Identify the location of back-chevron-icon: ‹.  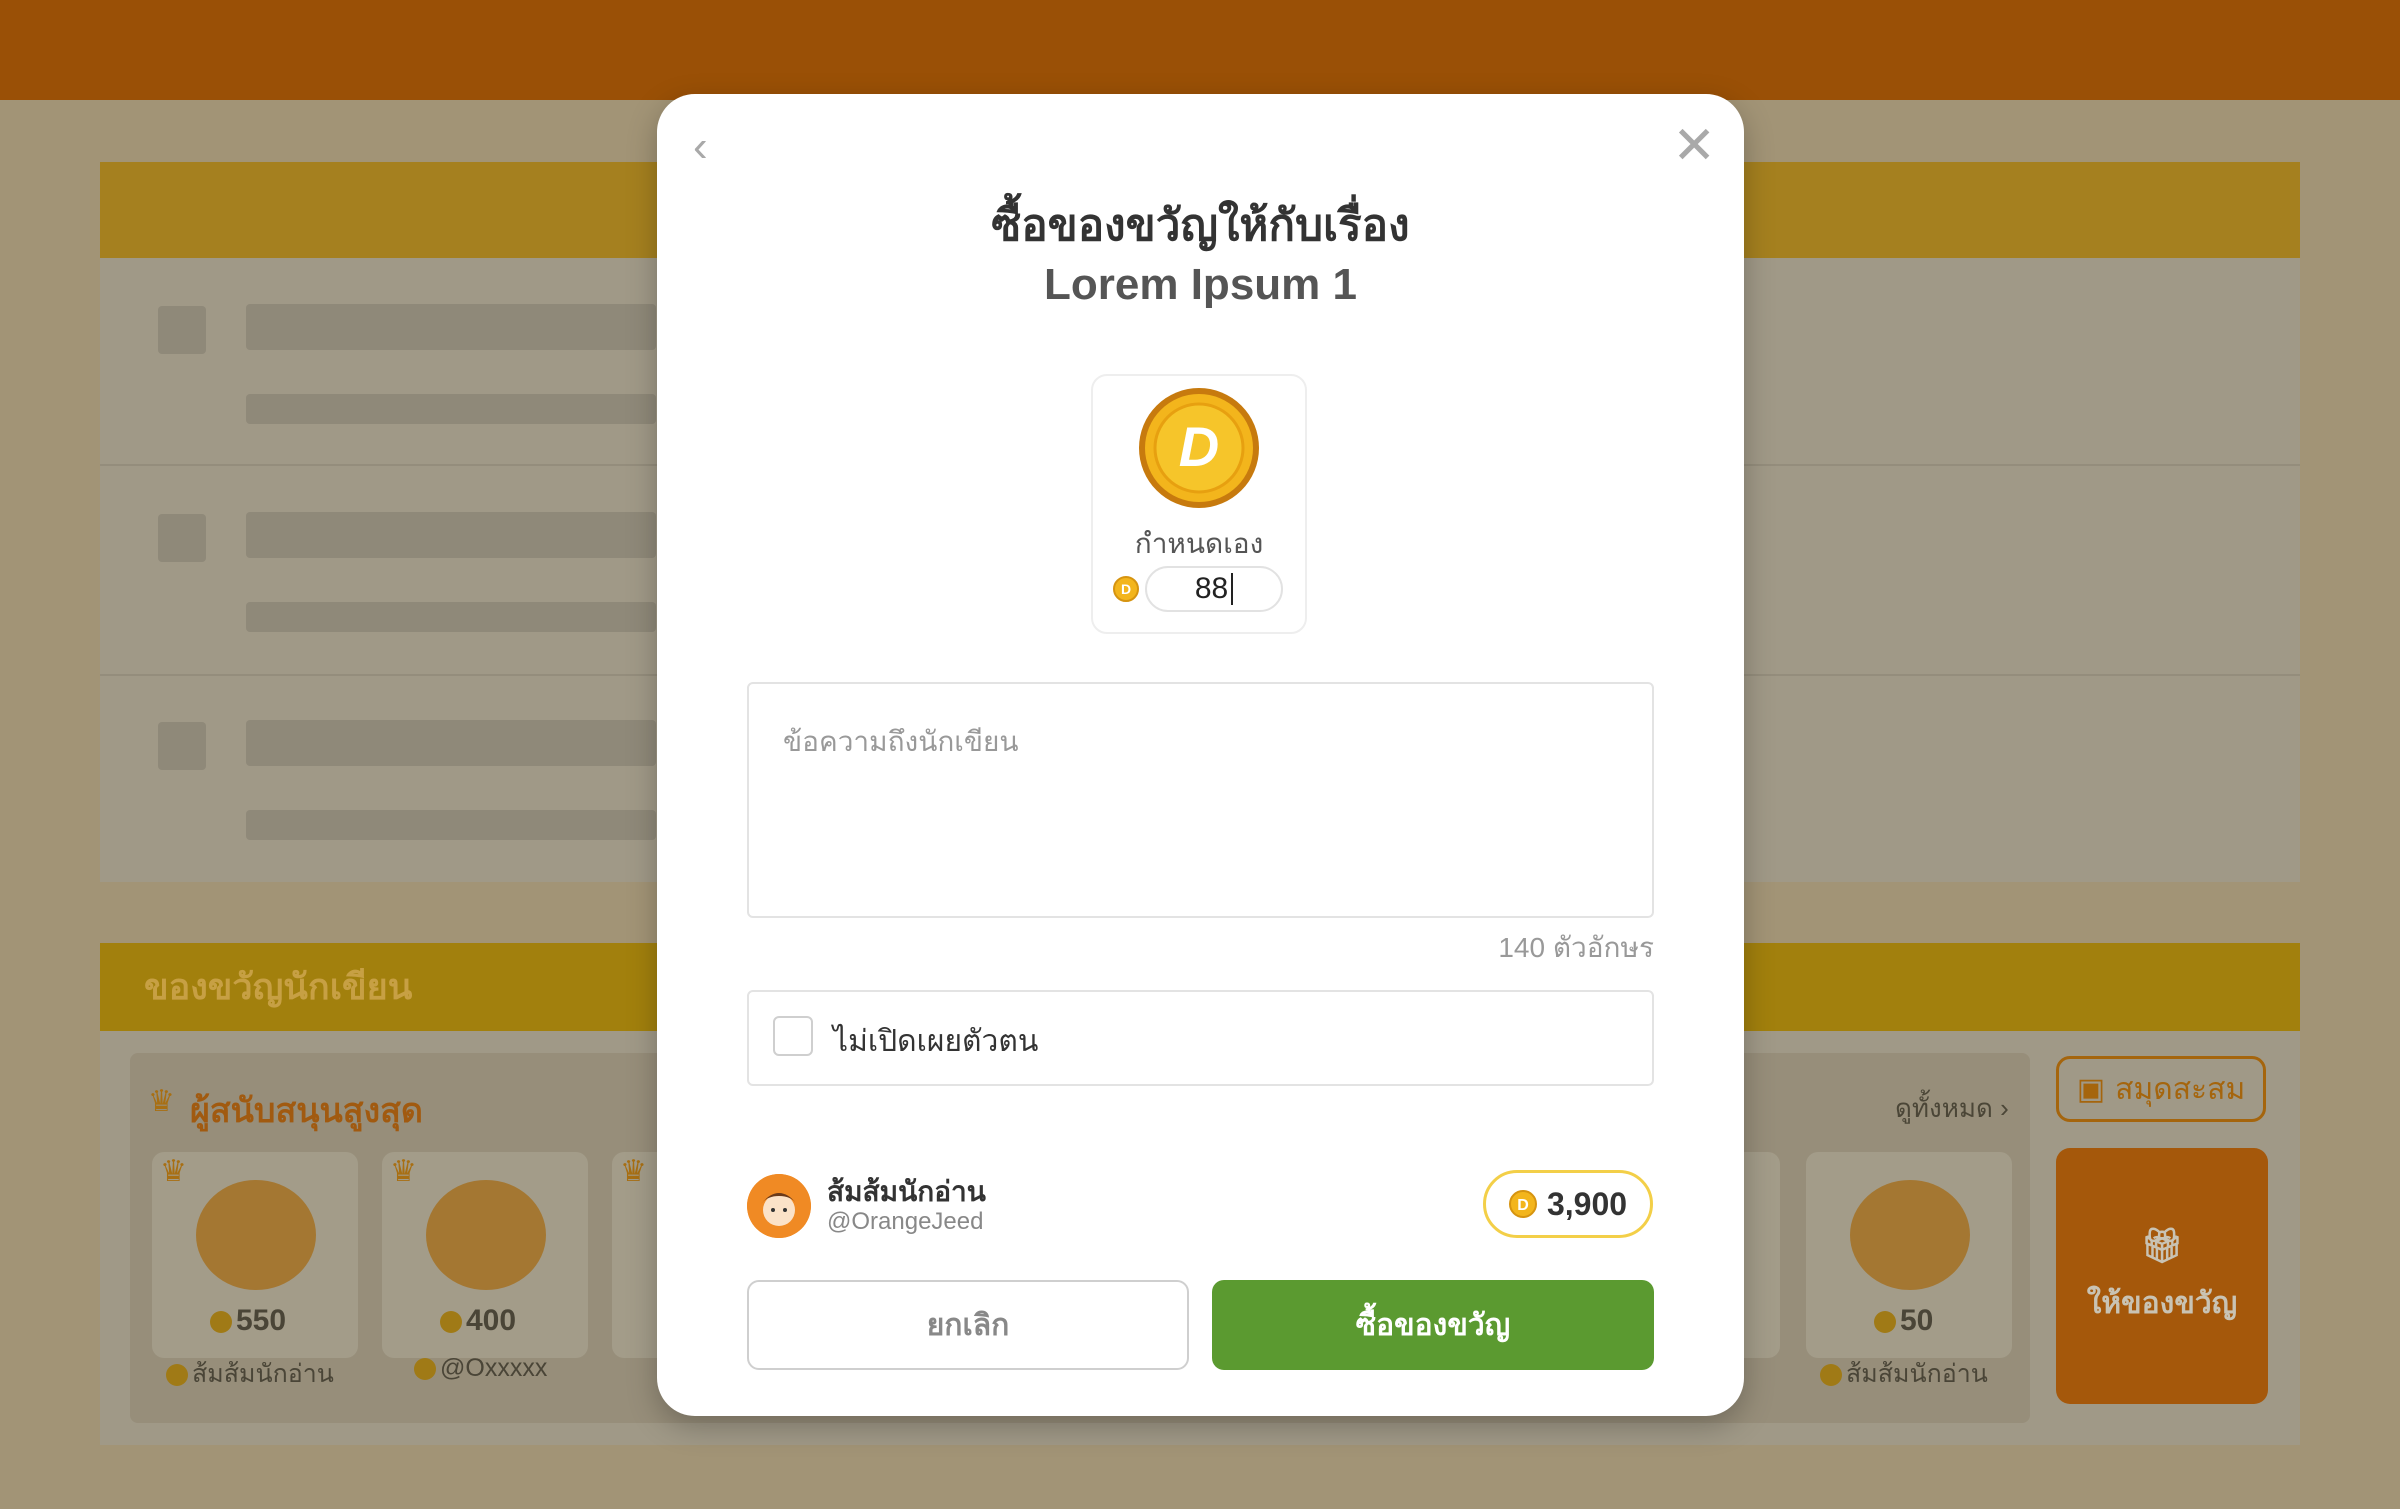
(700, 147).